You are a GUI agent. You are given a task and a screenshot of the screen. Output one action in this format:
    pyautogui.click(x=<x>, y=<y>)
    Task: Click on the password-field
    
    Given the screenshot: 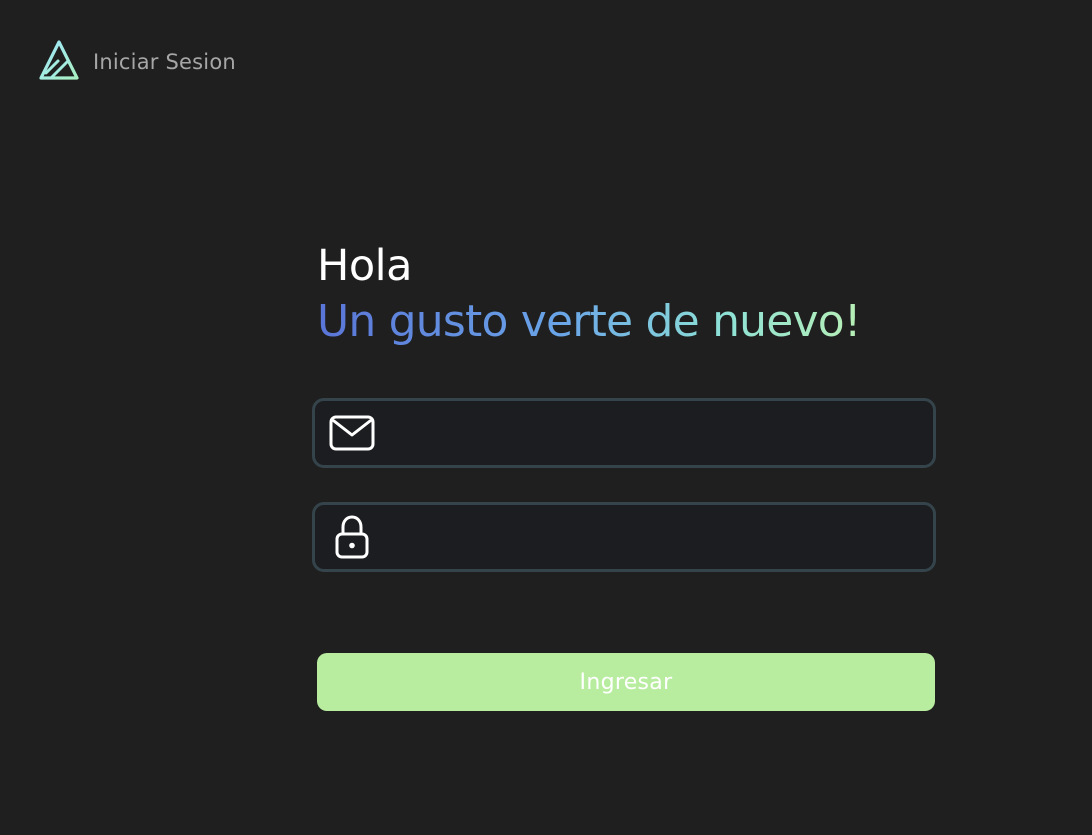 What is the action you would take?
    pyautogui.click(x=624, y=537)
    